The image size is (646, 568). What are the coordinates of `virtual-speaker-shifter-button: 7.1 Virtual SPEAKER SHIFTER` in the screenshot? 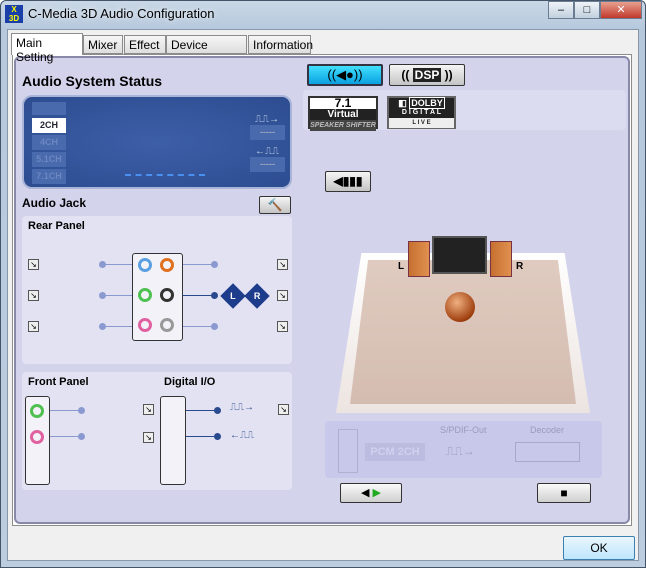 It's located at (343, 113).